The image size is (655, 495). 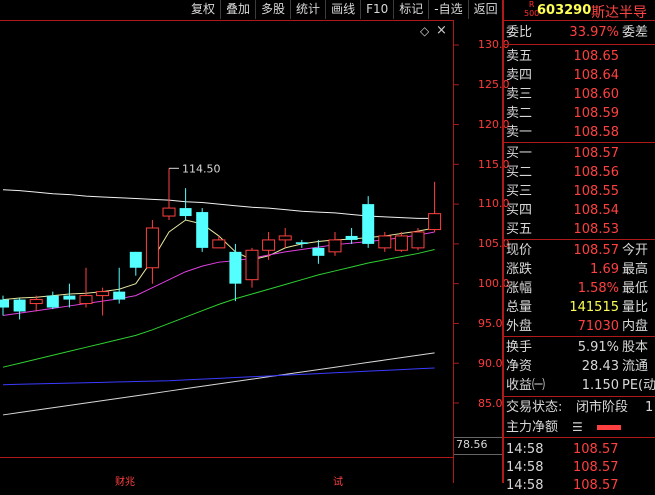 I want to click on draw-line-button: 画线, so click(x=344, y=9).